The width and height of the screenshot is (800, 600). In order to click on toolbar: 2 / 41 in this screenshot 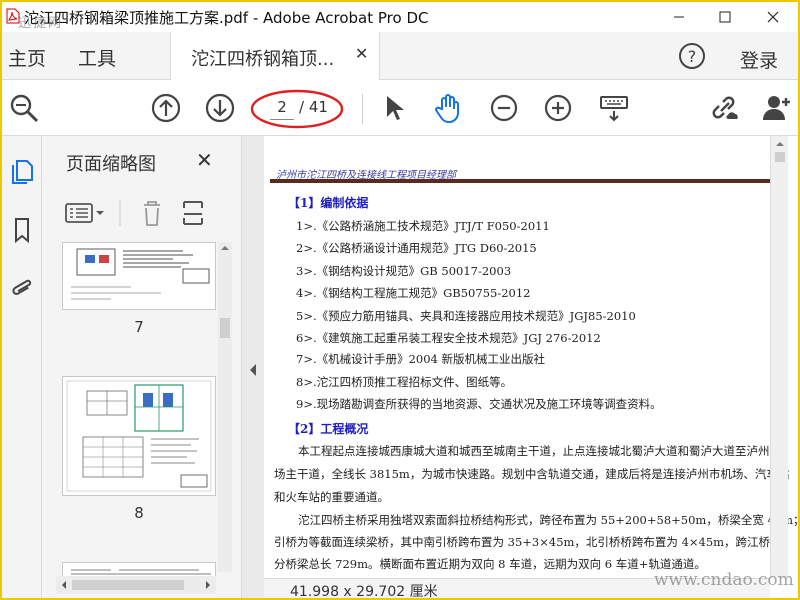, I will do `click(400, 108)`.